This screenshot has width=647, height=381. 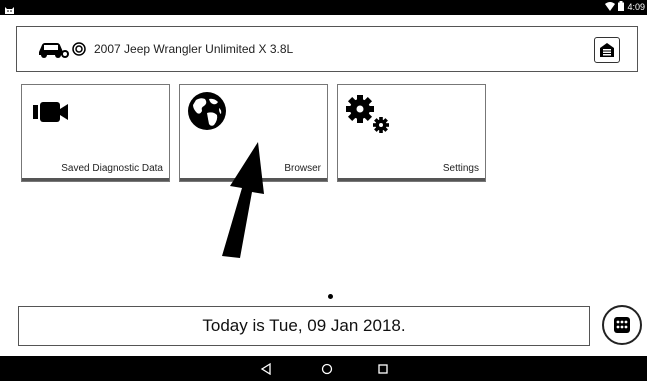 What do you see at coordinates (207, 113) in the screenshot?
I see `globe-icon` at bounding box center [207, 113].